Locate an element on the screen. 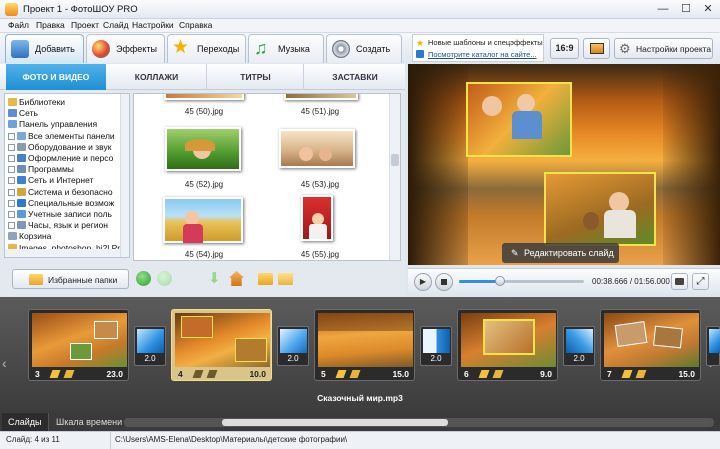  tree-item: Панель управления is located at coordinates (52, 124).